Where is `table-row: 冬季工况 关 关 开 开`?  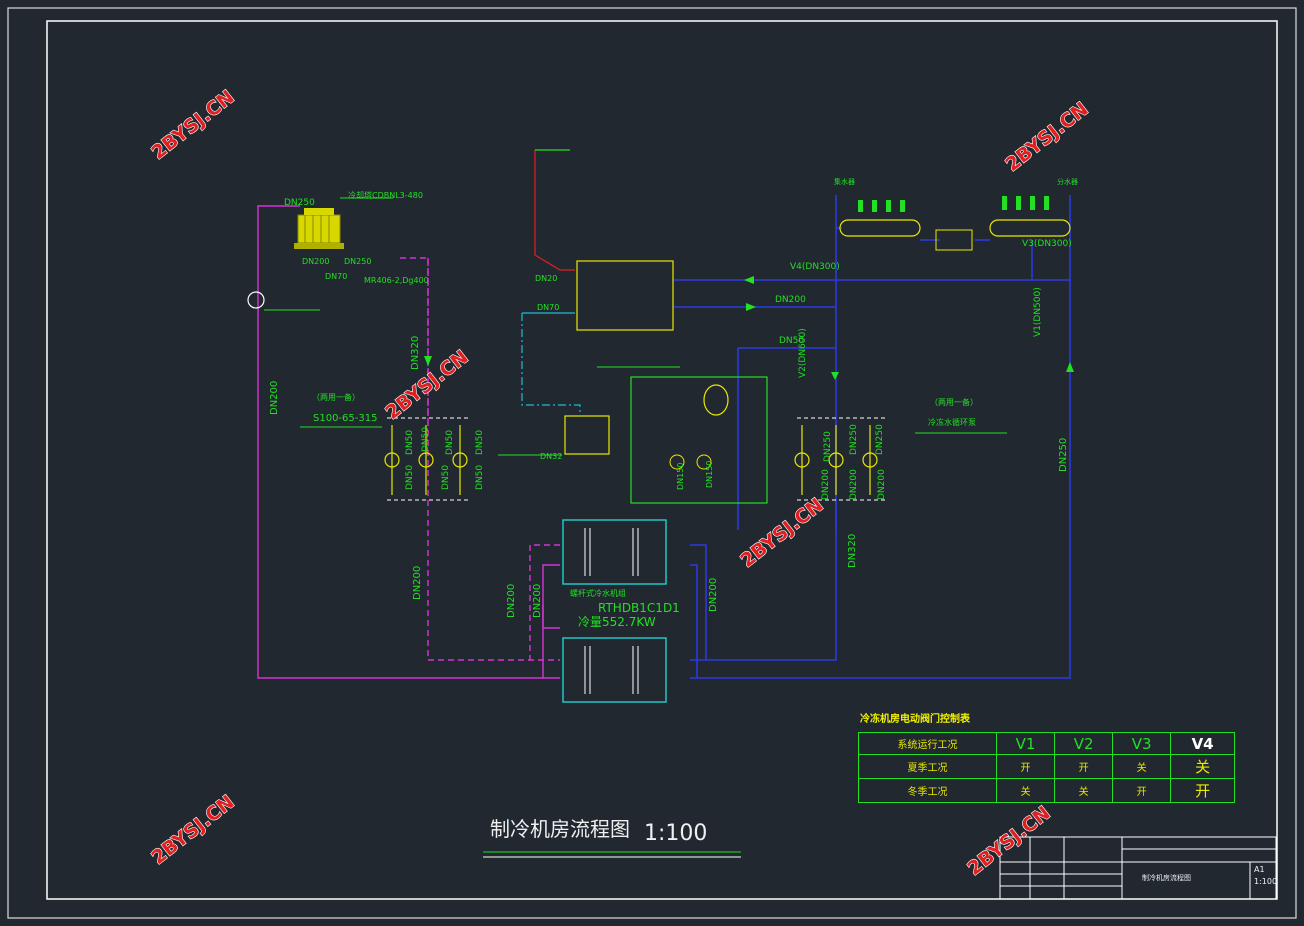 table-row: 冬季工况 关 关 开 开 is located at coordinates (1046, 790).